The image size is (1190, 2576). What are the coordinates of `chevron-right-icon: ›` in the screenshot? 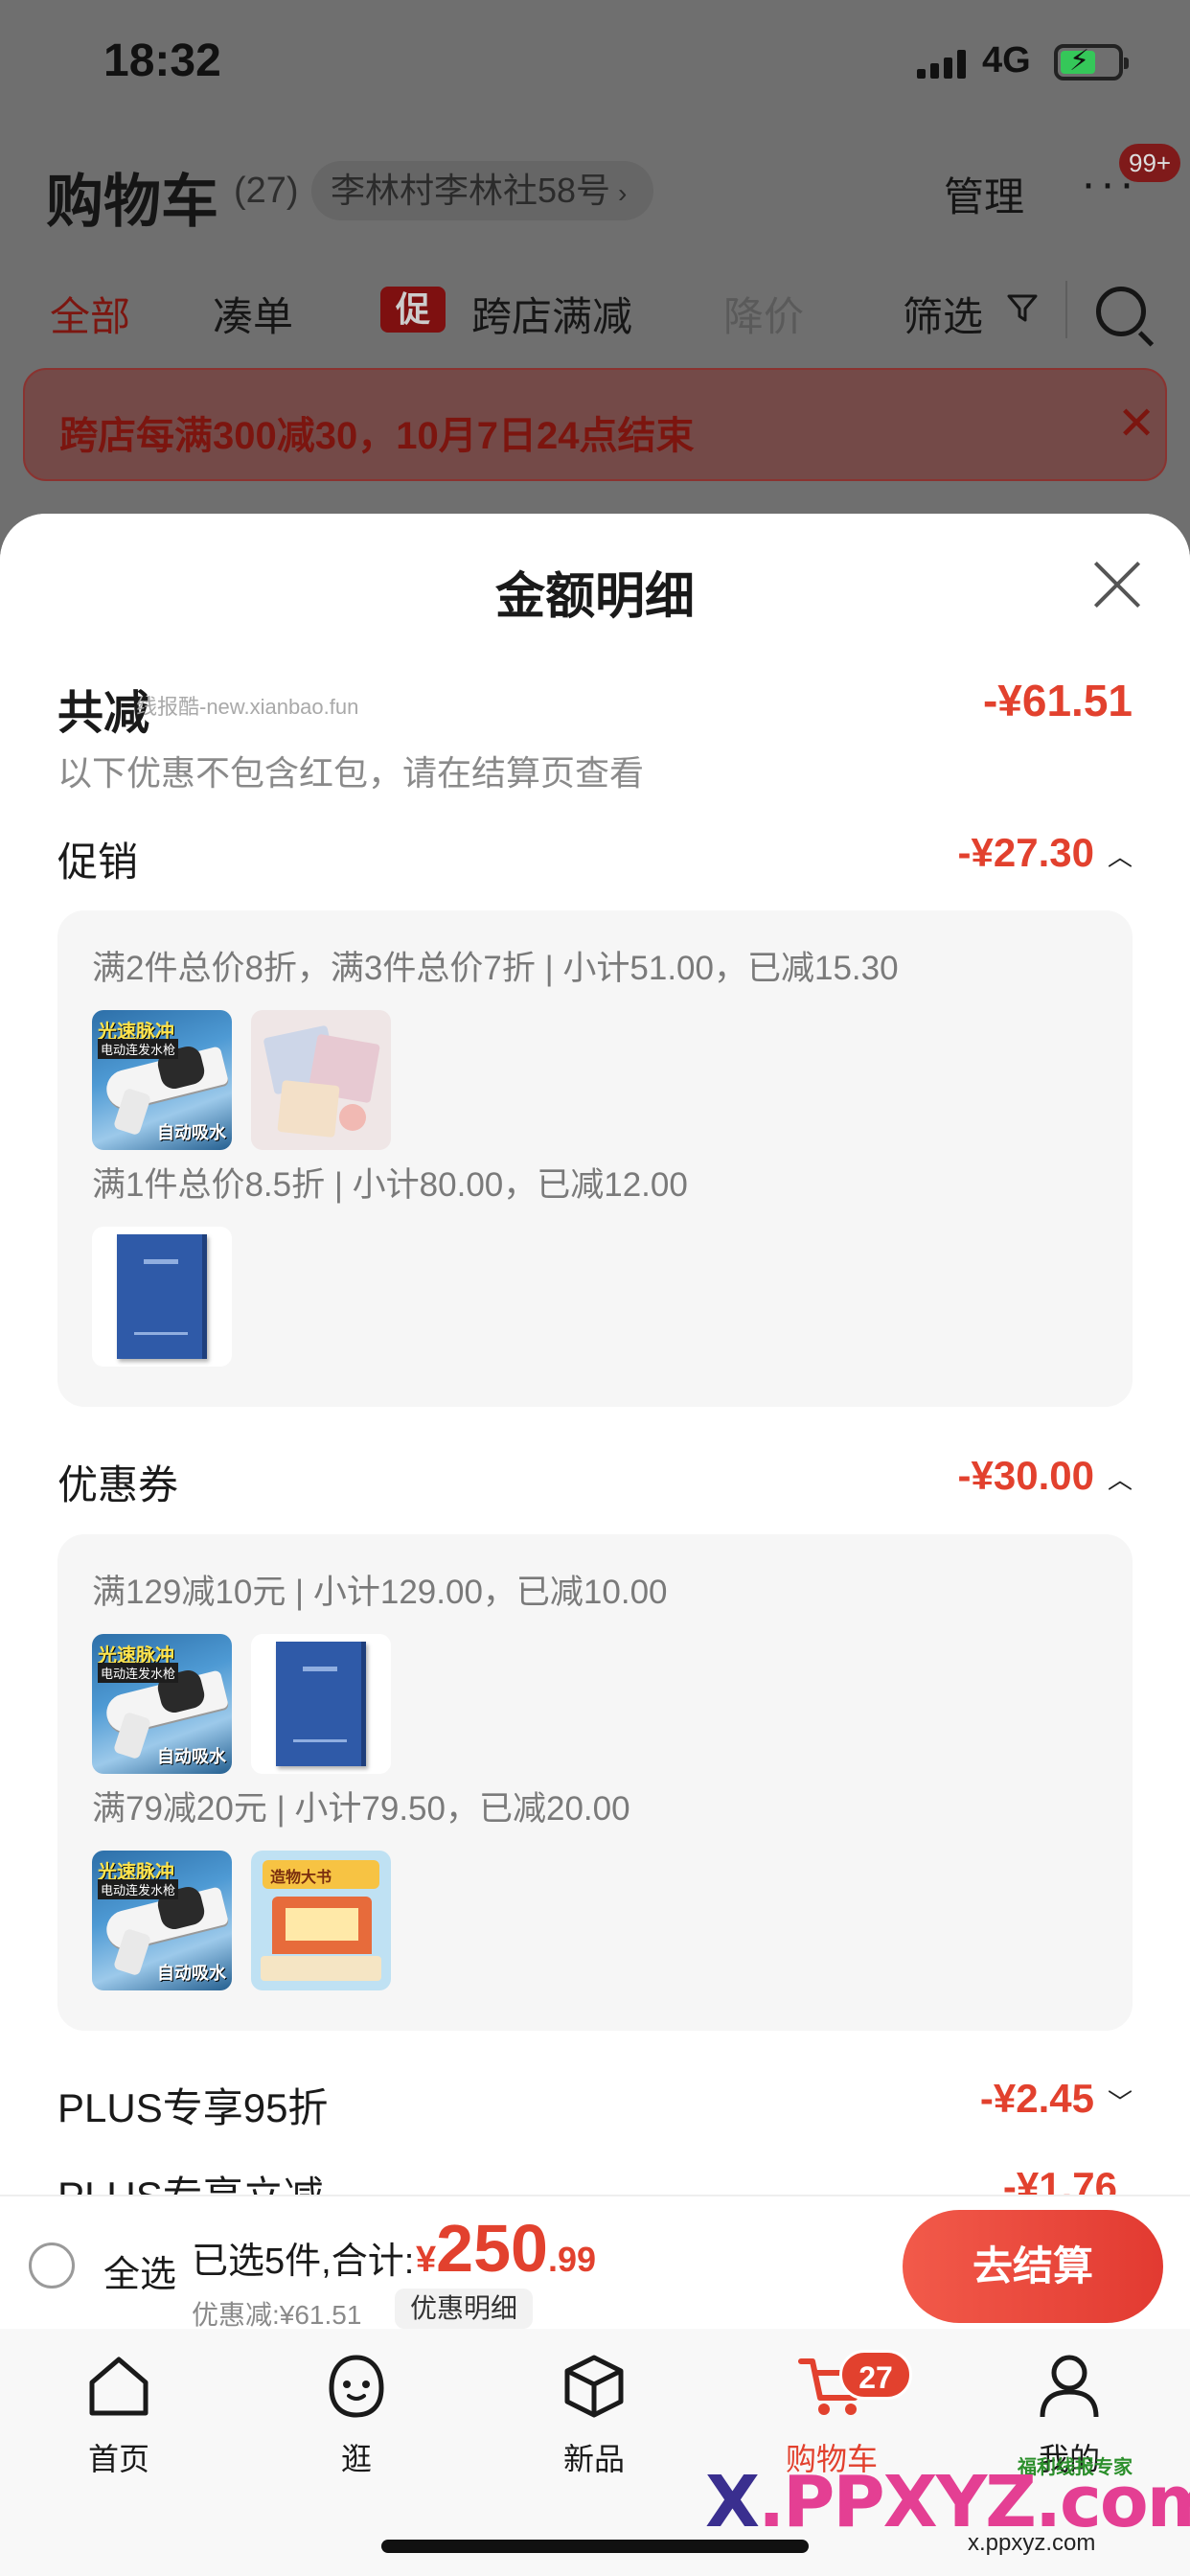 It's located at (623, 193).